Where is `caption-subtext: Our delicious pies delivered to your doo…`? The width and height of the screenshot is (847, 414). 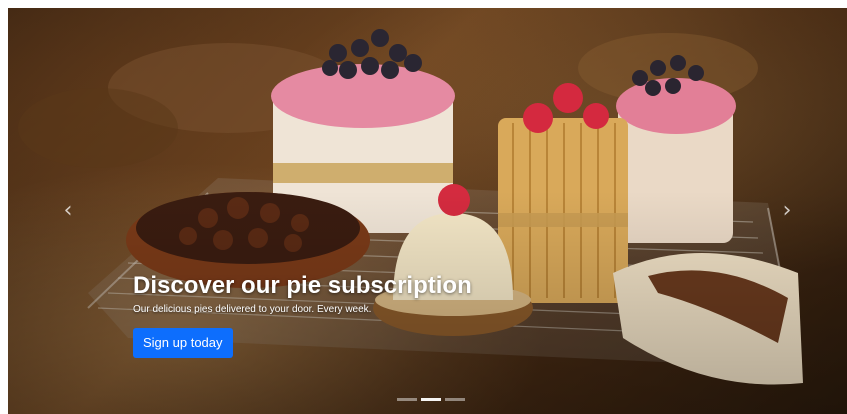
caption-subtext: Our delicious pies delivered to your doo… is located at coordinates (252, 309).